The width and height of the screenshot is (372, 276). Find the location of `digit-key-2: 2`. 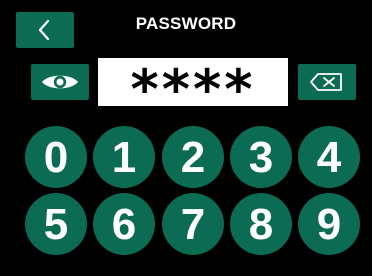

digit-key-2: 2 is located at coordinates (193, 157).